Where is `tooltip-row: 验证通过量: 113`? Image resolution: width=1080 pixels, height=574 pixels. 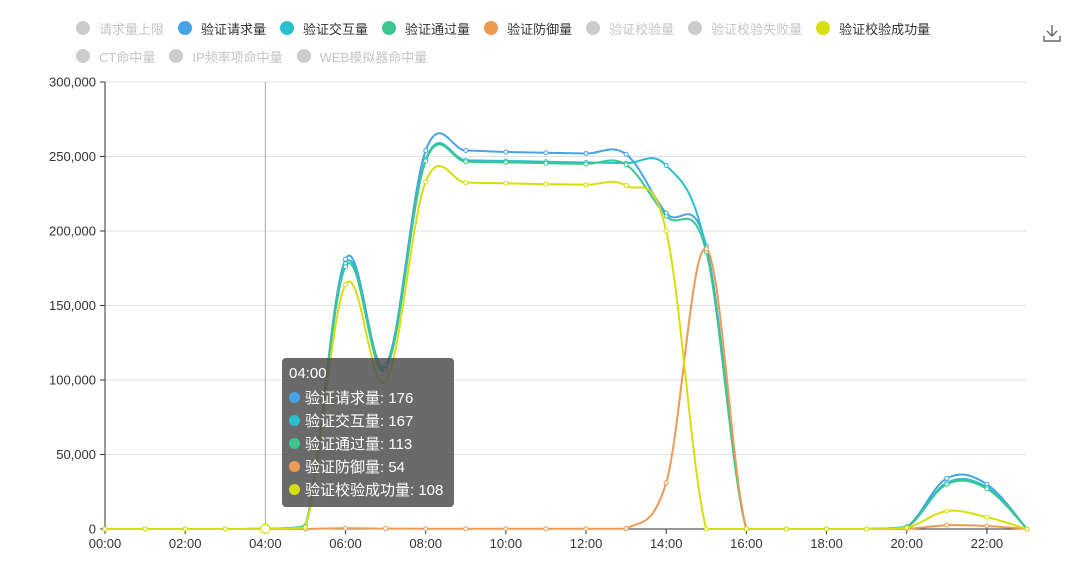
tooltip-row: 验证通过量: 113 is located at coordinates (368, 443).